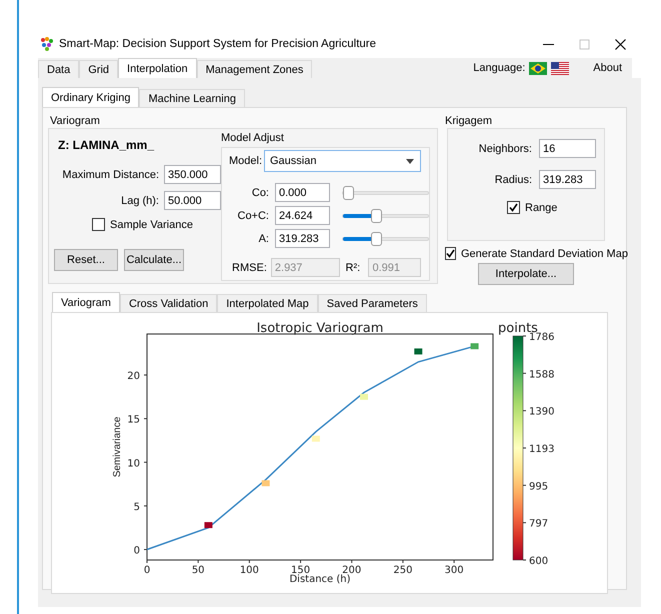  Describe the element at coordinates (541, 208) in the screenshot. I see `checkbox-label: Range` at that location.